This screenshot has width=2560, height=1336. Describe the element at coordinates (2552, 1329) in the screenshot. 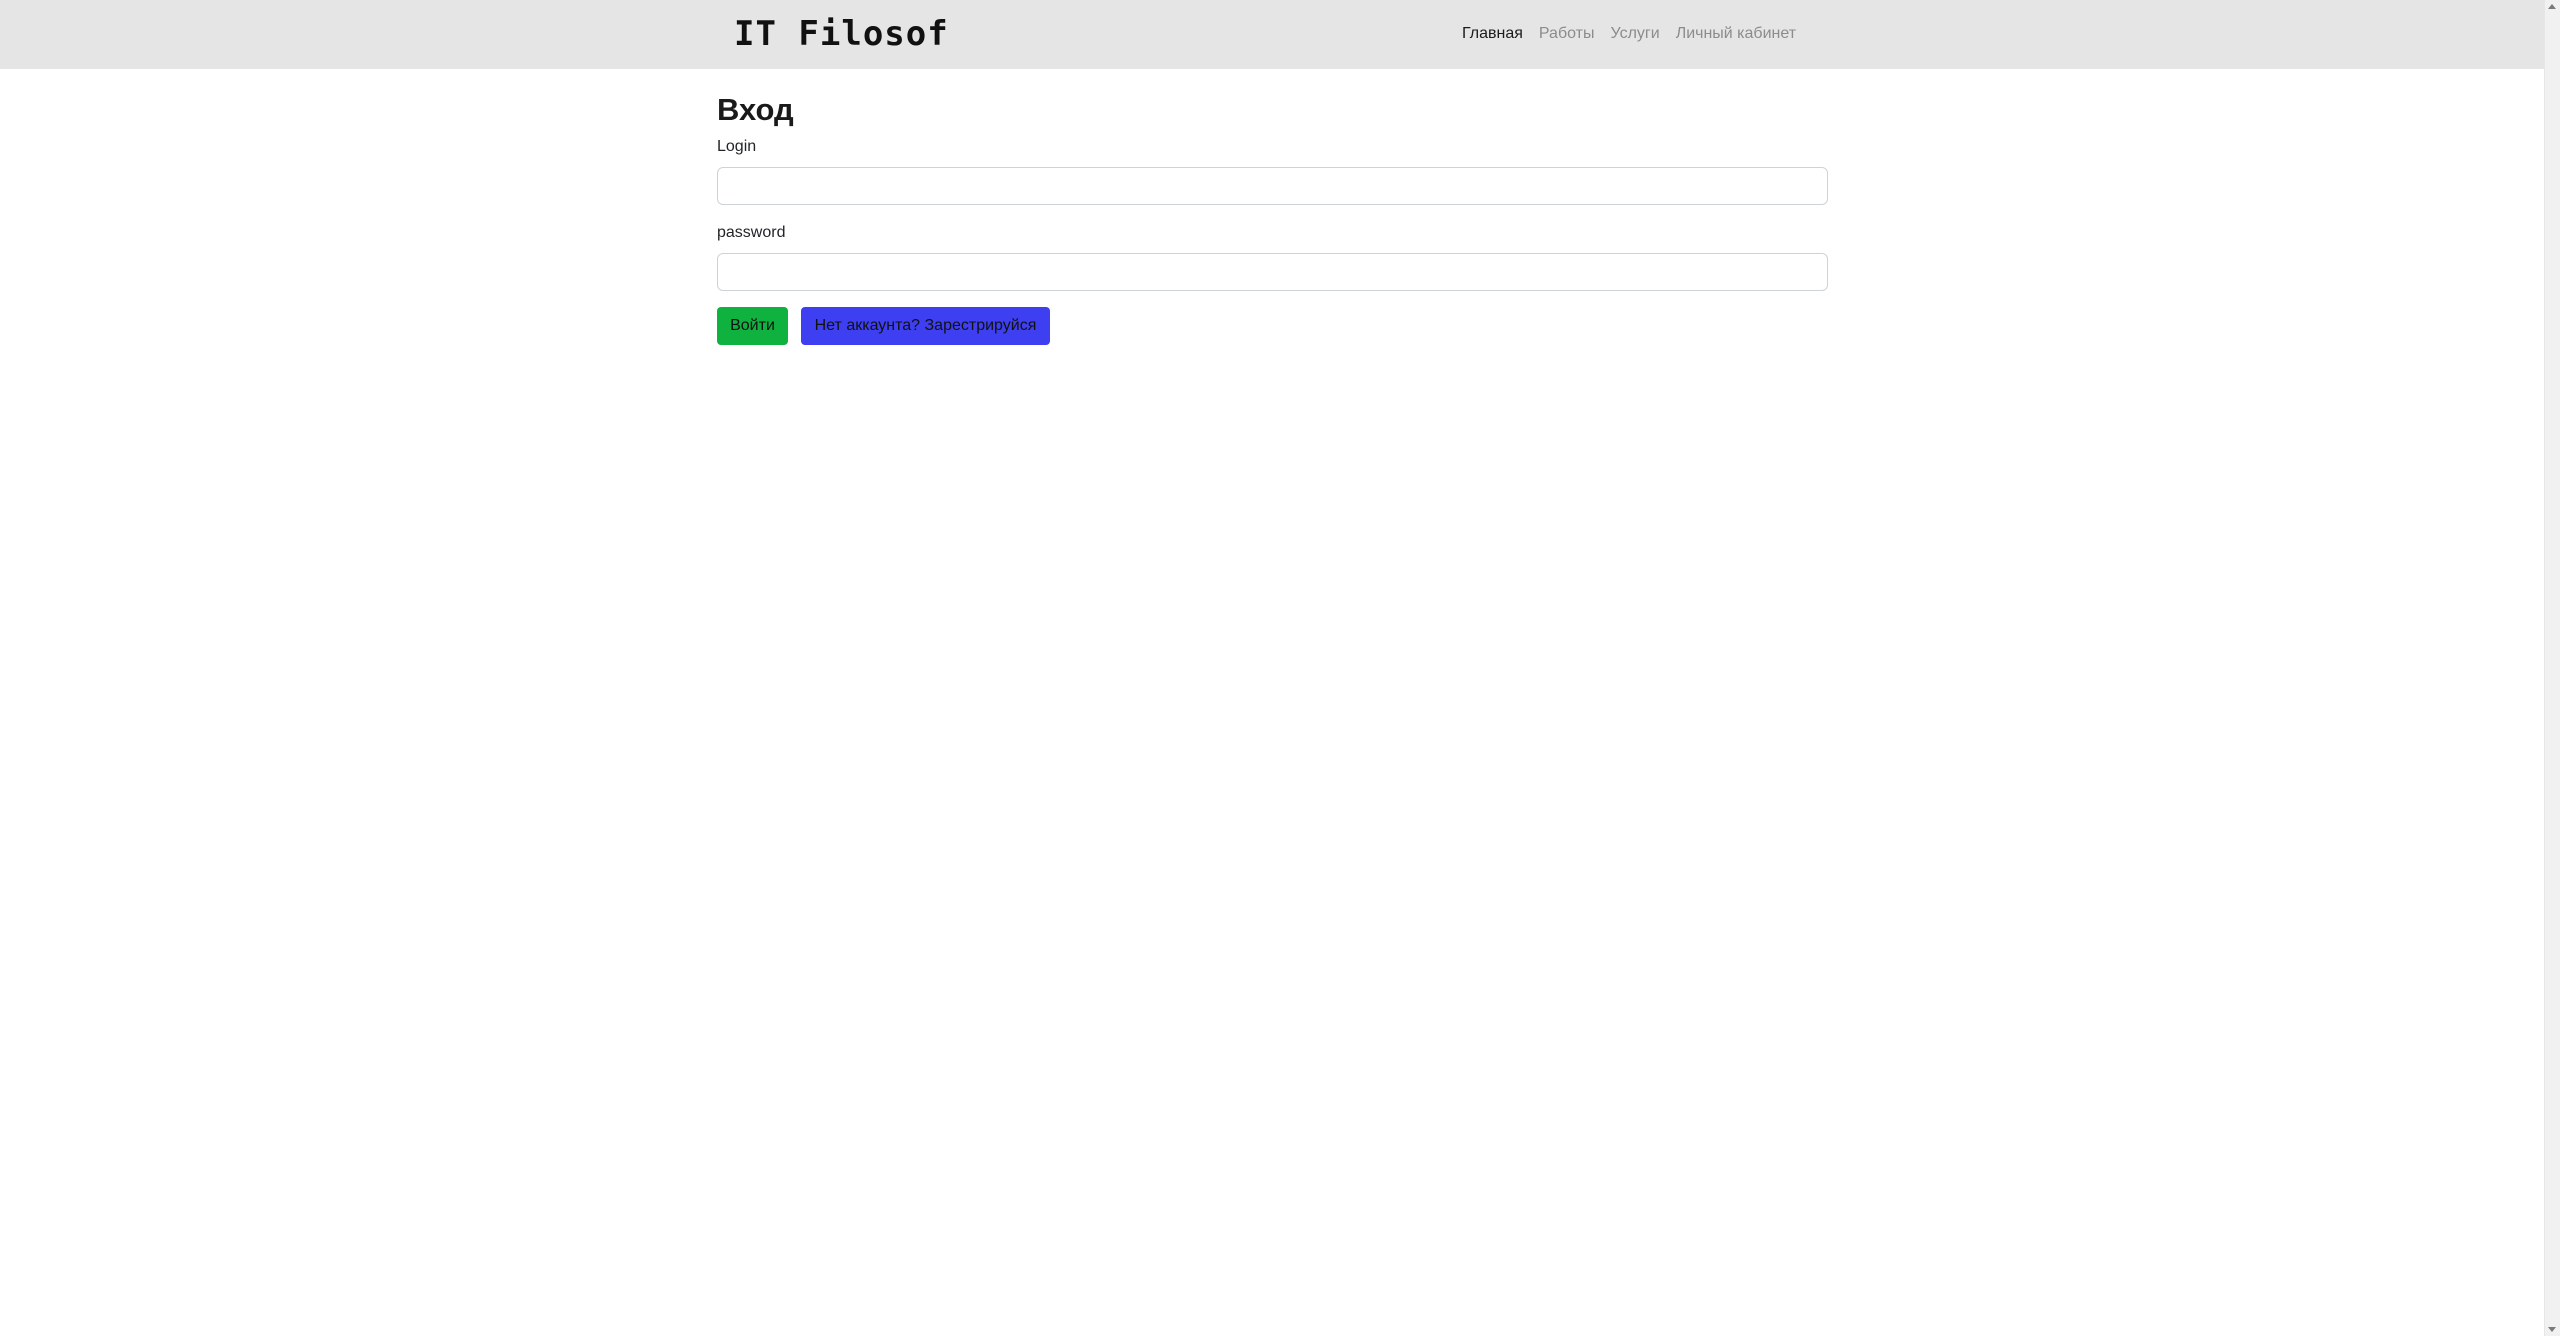

I see `scroll-down-arrow-icon` at that location.